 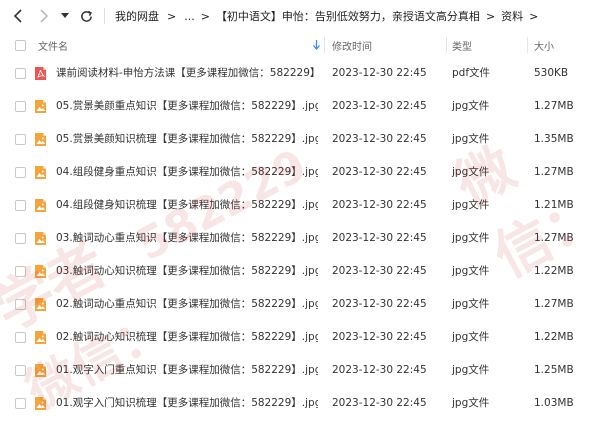 What do you see at coordinates (187, 106) in the screenshot?
I see `file-name: 05.赏景美颜重点知识【更多课程加微信：582229】.jpg` at bounding box center [187, 106].